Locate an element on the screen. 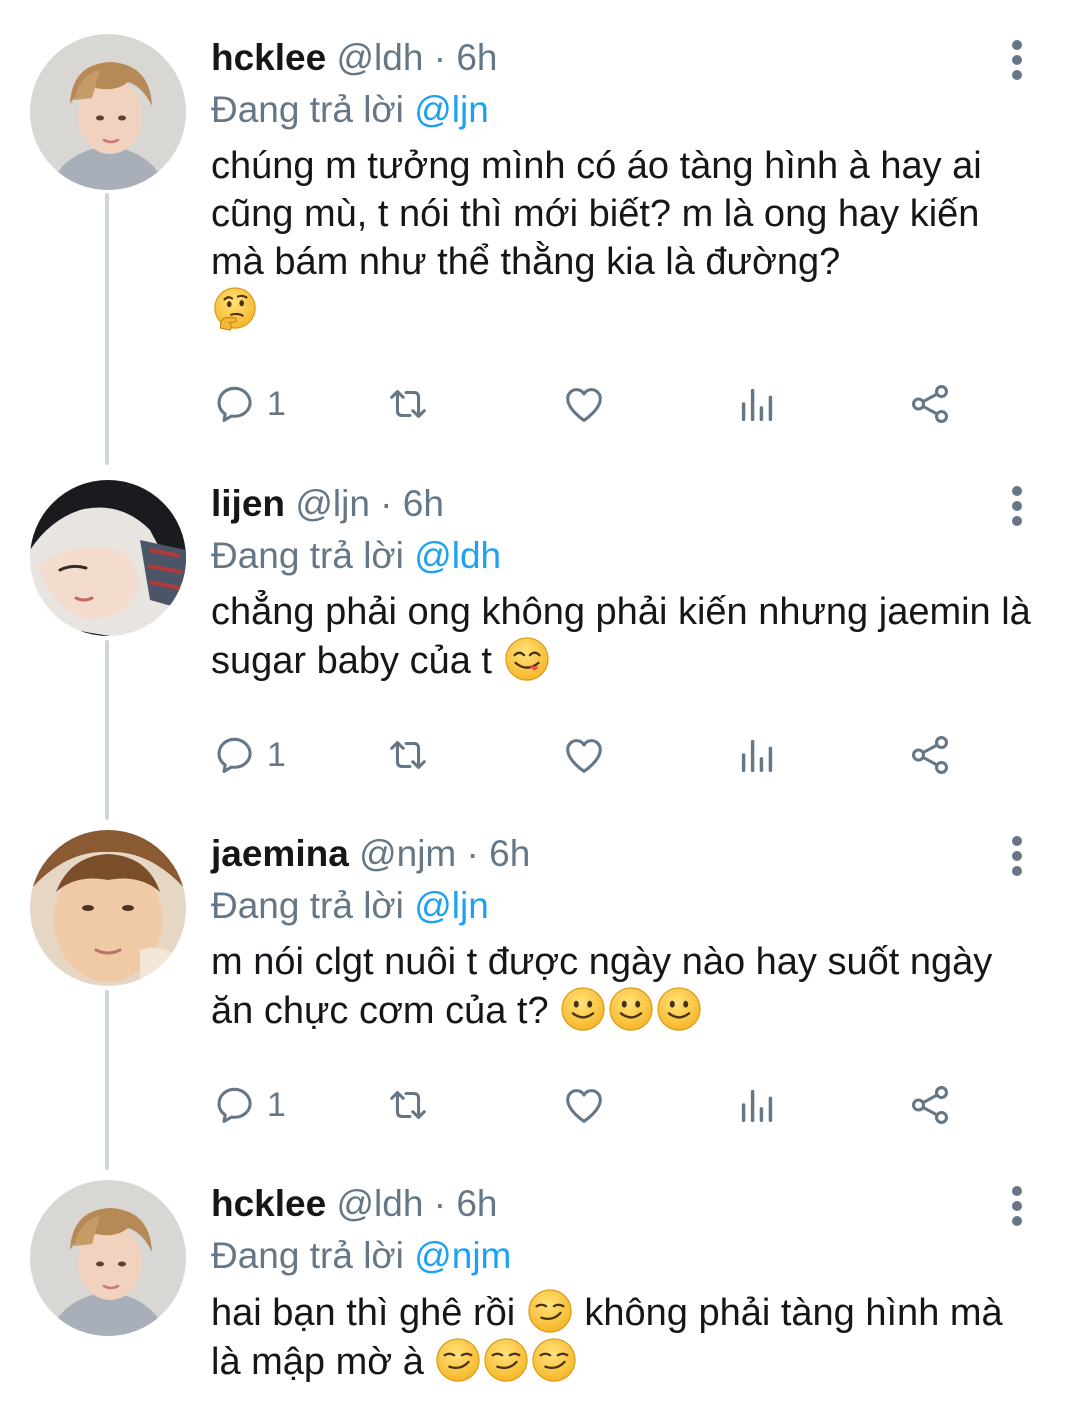  user-handle: @ljn is located at coordinates (332, 503).